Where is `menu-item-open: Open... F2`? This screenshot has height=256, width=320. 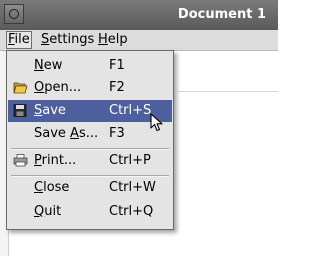
menu-item-open: Open... F2 is located at coordinates (90, 88).